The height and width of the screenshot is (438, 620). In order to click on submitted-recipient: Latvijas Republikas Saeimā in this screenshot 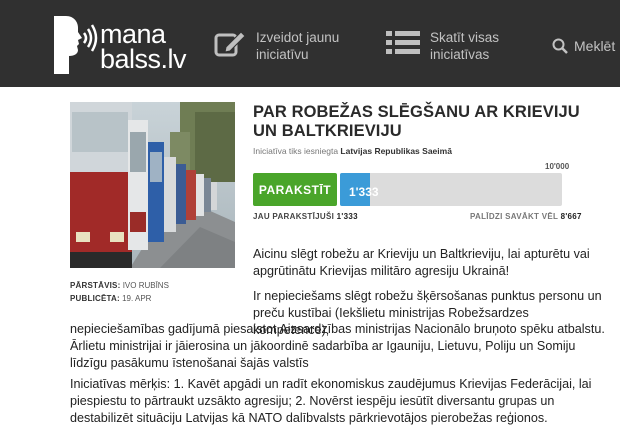, I will do `click(396, 151)`.